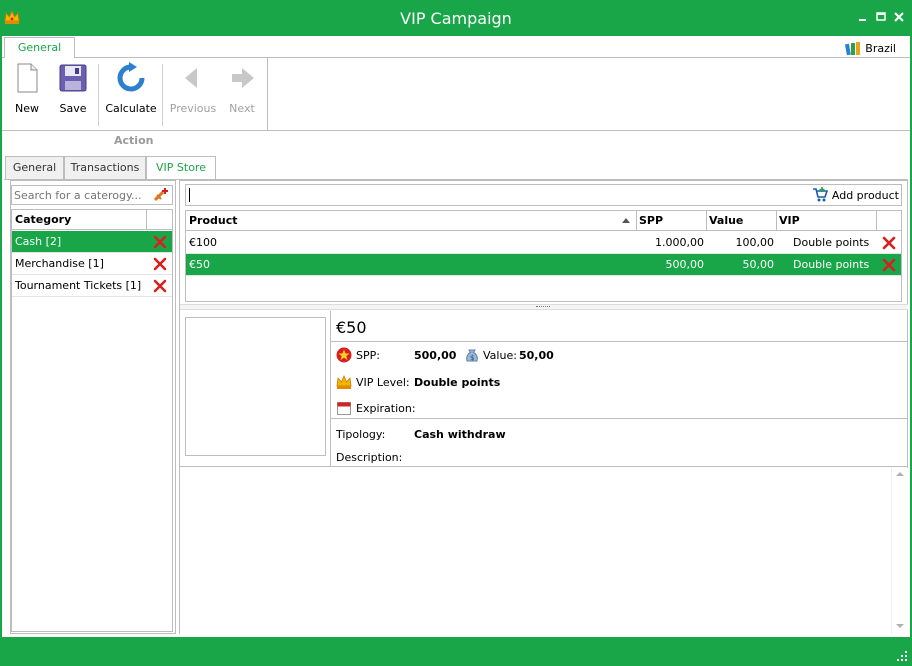 The height and width of the screenshot is (666, 912). What do you see at coordinates (38, 241) in the screenshot?
I see `category-label: Cash [2]` at bounding box center [38, 241].